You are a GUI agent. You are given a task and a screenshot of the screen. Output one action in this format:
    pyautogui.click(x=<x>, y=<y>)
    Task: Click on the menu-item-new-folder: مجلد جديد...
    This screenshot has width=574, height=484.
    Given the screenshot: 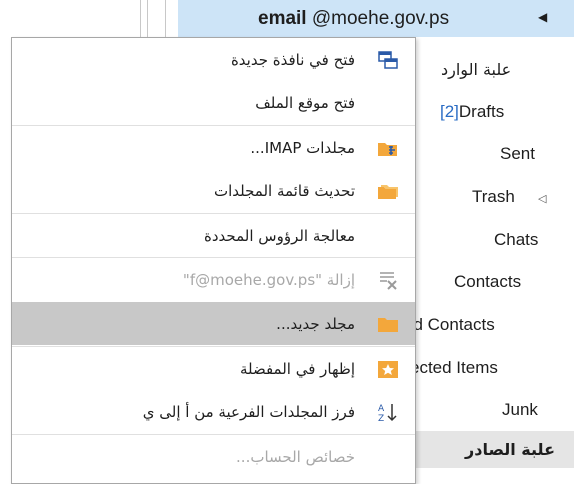 What is the action you would take?
    pyautogui.click(x=213, y=323)
    